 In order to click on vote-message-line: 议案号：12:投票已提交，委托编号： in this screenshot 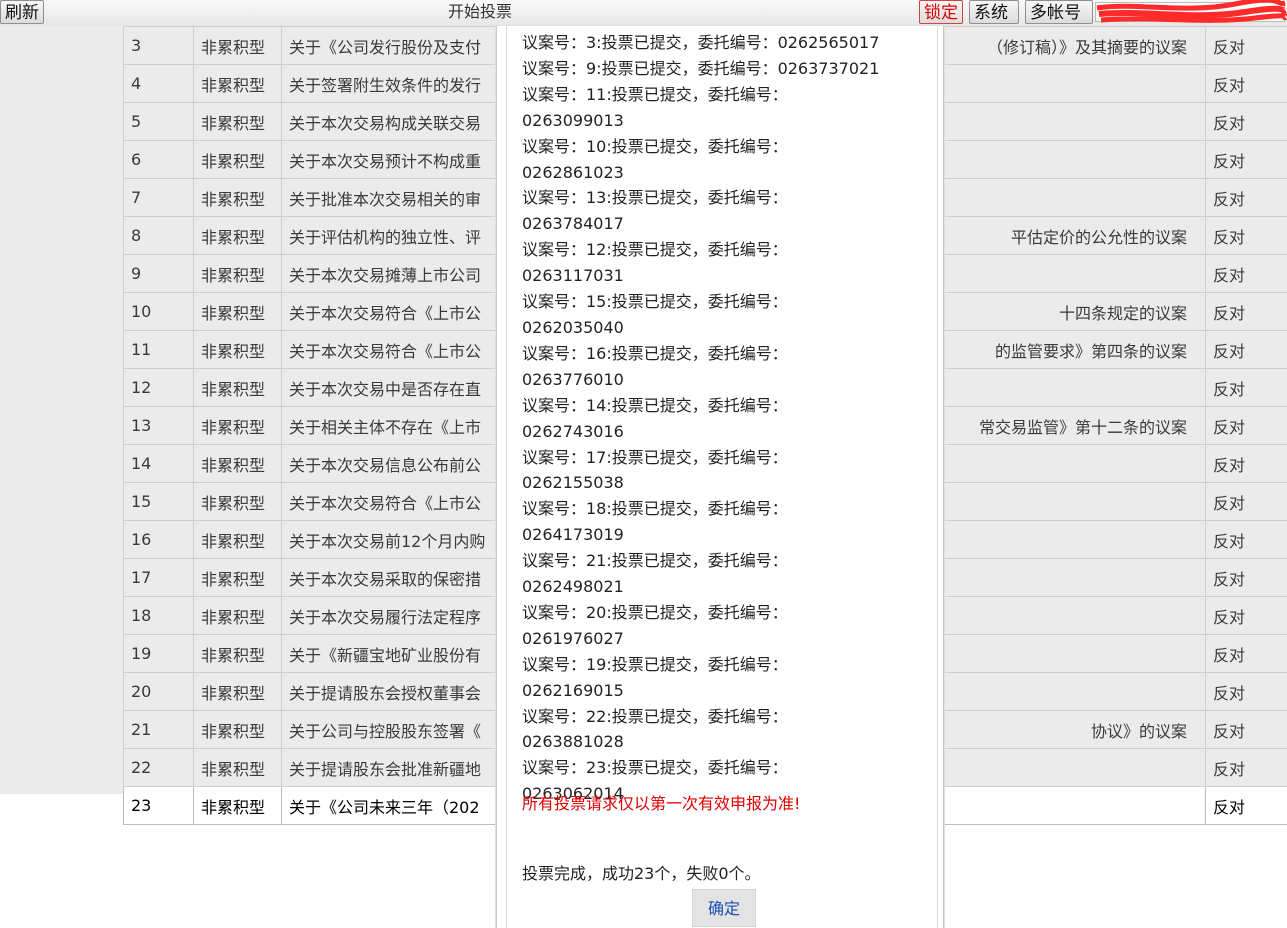, I will do `click(655, 250)`.